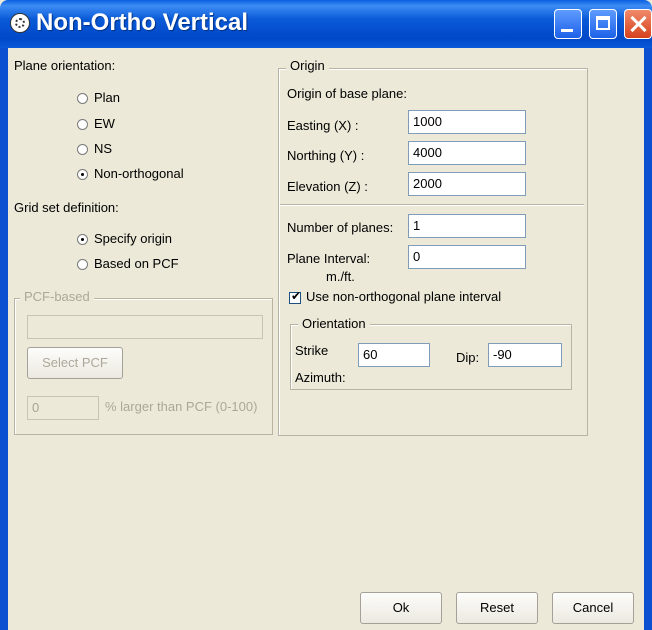  What do you see at coordinates (20, 23) in the screenshot?
I see `app-icon` at bounding box center [20, 23].